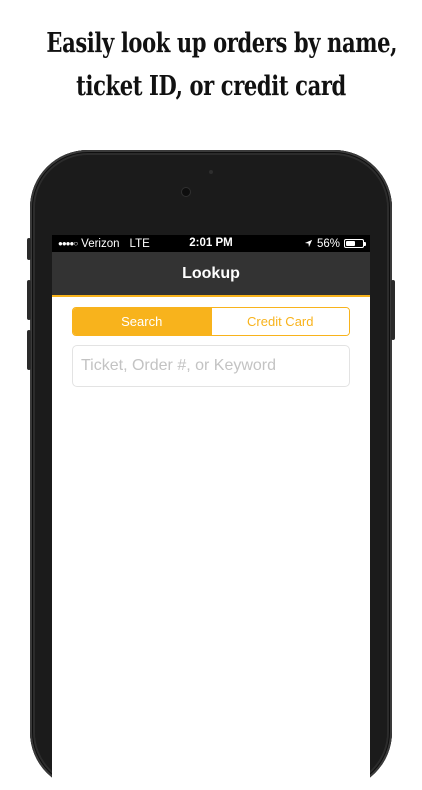 The image size is (422, 790). What do you see at coordinates (211, 366) in the screenshot?
I see `search-input` at bounding box center [211, 366].